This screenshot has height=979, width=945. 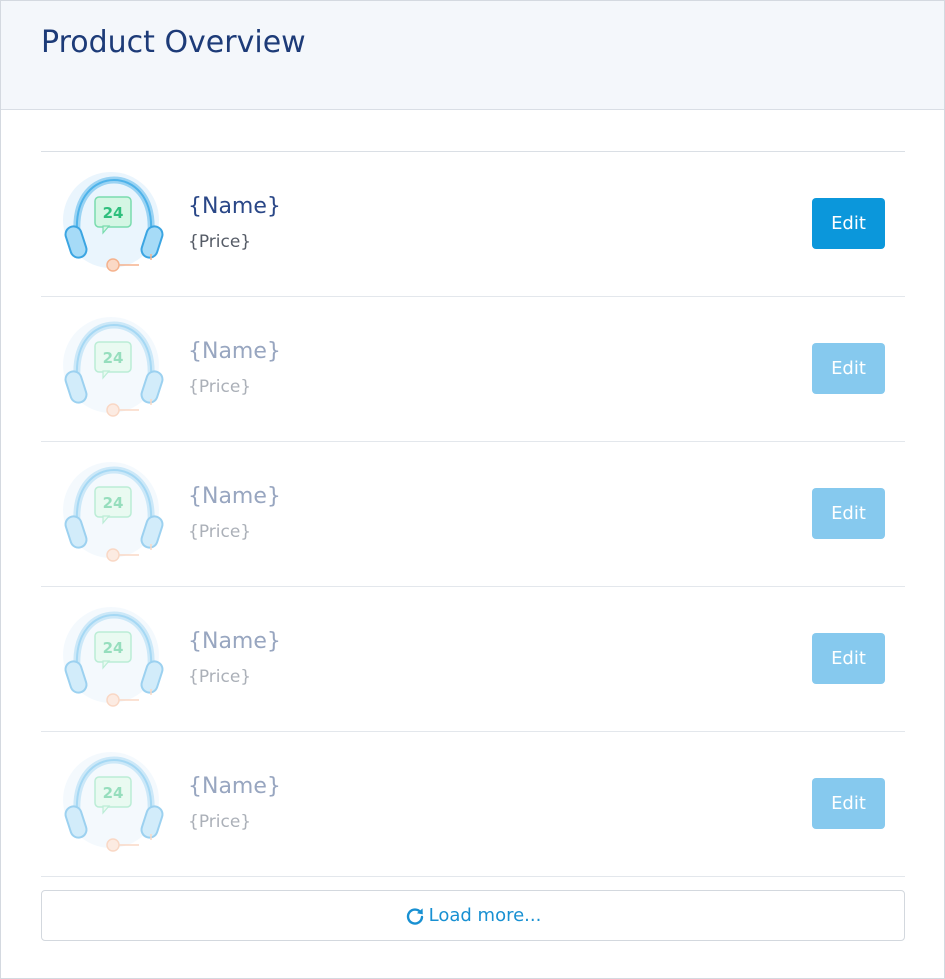 What do you see at coordinates (173, 42) in the screenshot?
I see `page-title: Product Overview` at bounding box center [173, 42].